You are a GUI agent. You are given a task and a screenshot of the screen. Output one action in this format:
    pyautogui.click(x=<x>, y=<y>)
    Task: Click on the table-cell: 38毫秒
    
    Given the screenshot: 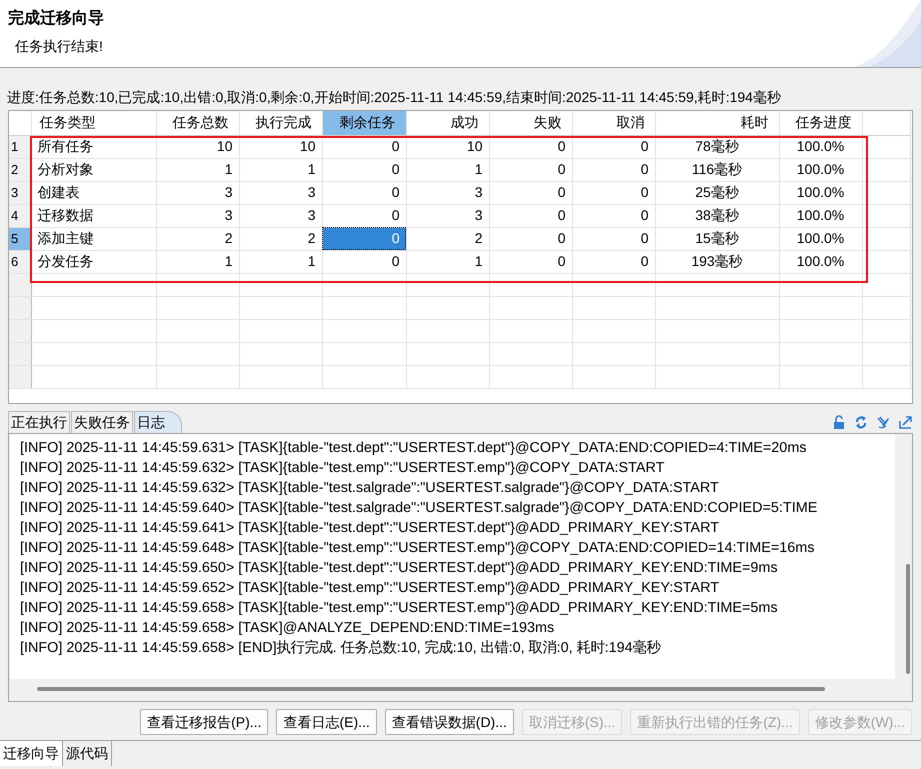 What is the action you would take?
    pyautogui.click(x=717, y=215)
    